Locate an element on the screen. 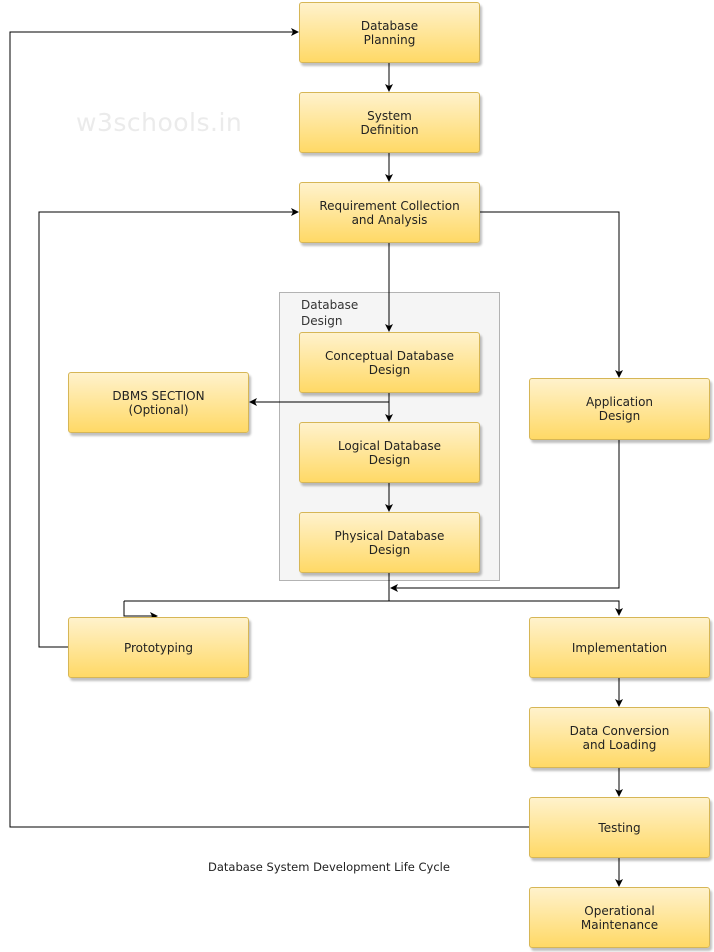  box-system-definition: System Definition is located at coordinates (389, 122).